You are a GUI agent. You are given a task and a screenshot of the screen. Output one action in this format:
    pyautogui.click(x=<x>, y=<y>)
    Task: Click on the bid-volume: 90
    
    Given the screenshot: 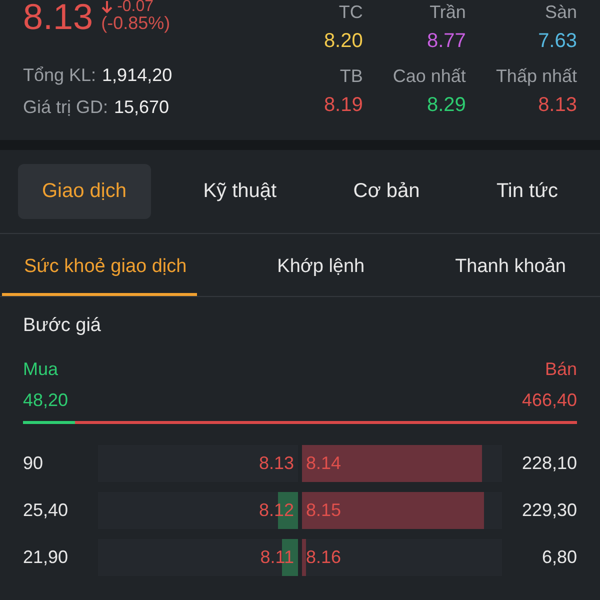 What is the action you would take?
    pyautogui.click(x=33, y=463)
    